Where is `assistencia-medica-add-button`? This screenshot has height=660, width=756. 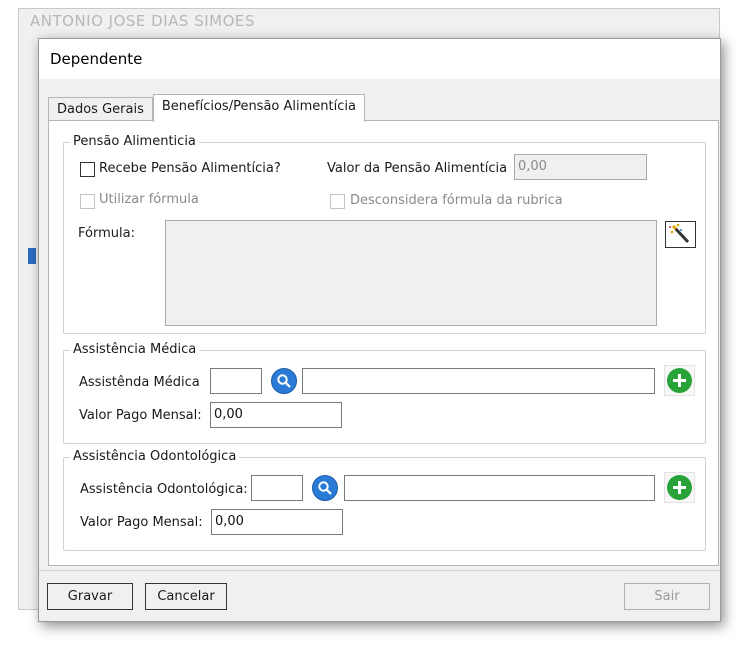 assistencia-medica-add-button is located at coordinates (679, 380).